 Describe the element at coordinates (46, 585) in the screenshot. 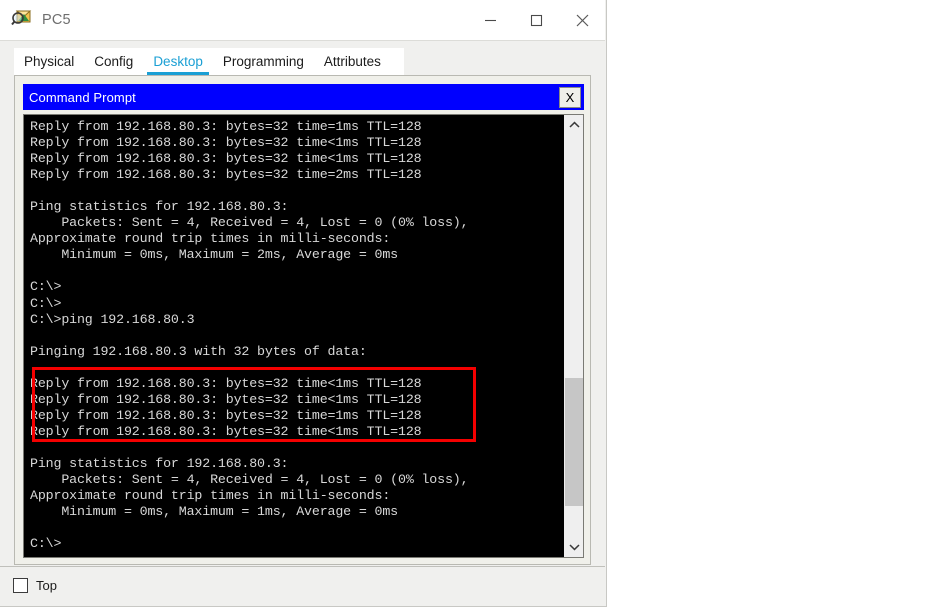

I see `top-checkbox-label: Top` at that location.